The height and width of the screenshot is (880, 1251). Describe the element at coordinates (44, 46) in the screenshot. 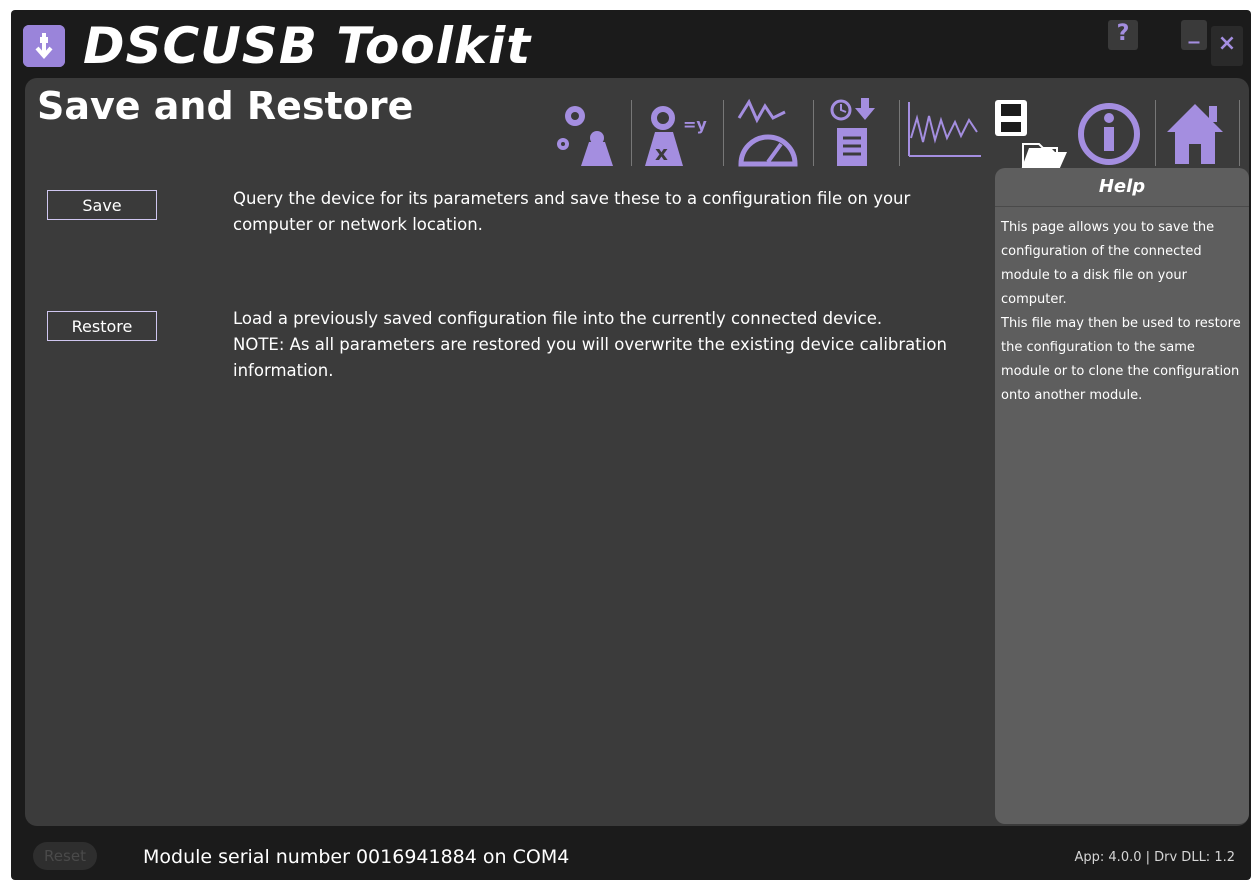

I see `app-logo-icon` at that location.